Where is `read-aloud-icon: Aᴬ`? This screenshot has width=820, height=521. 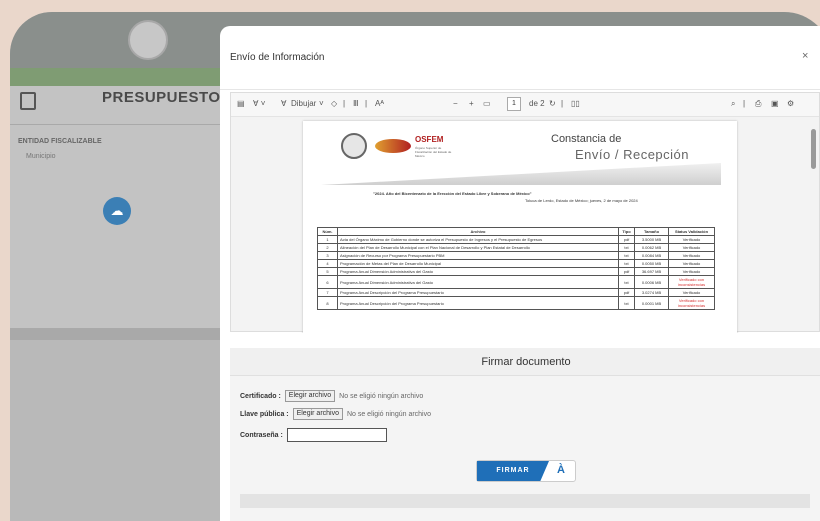 read-aloud-icon: Aᴬ is located at coordinates (379, 104).